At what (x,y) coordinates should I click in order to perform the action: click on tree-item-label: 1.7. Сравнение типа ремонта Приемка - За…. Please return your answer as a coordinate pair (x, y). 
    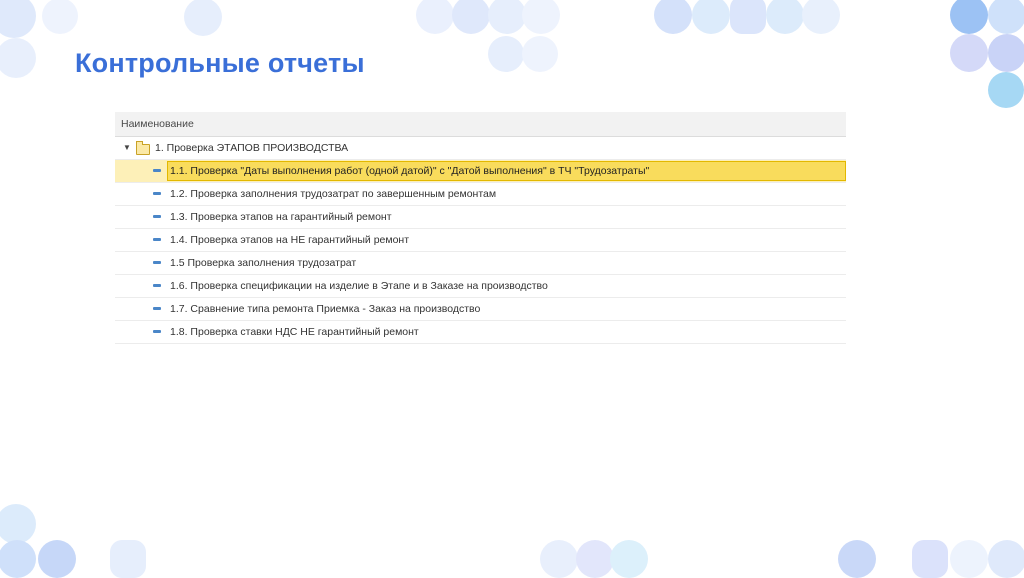
    Looking at the image, I should click on (325, 309).